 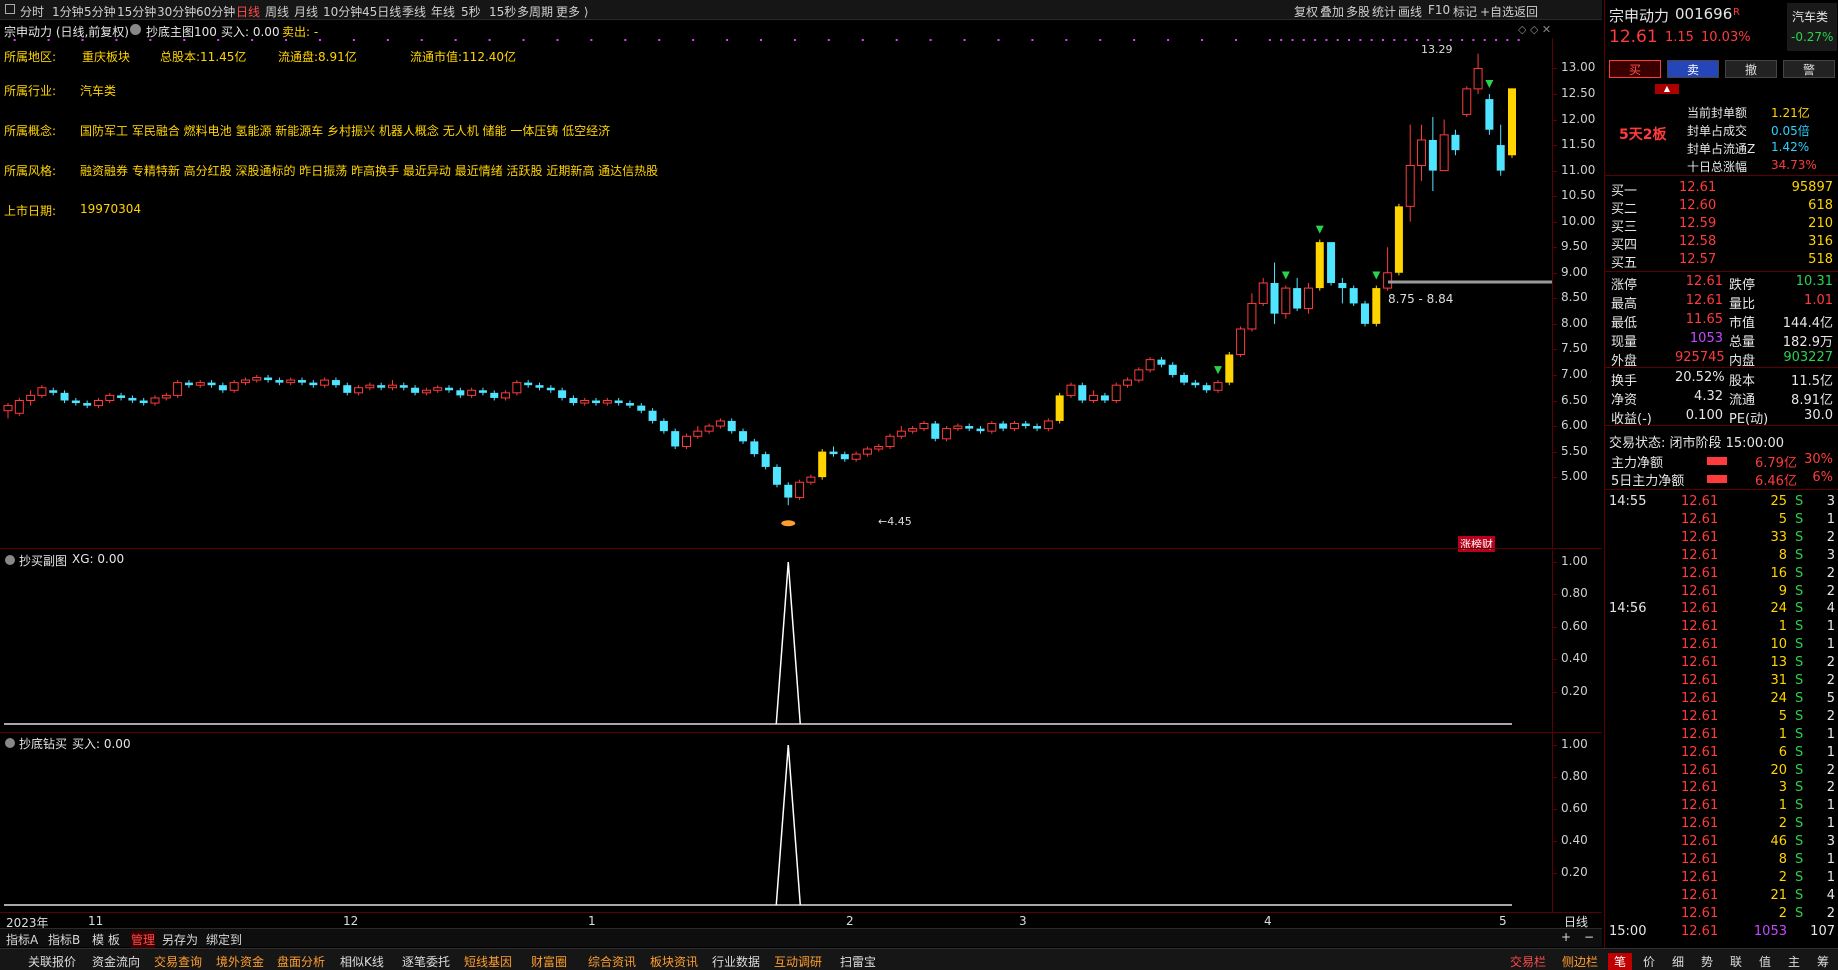 What do you see at coordinates (143, 939) in the screenshot?
I see `indicator-tab-3: 管理` at bounding box center [143, 939].